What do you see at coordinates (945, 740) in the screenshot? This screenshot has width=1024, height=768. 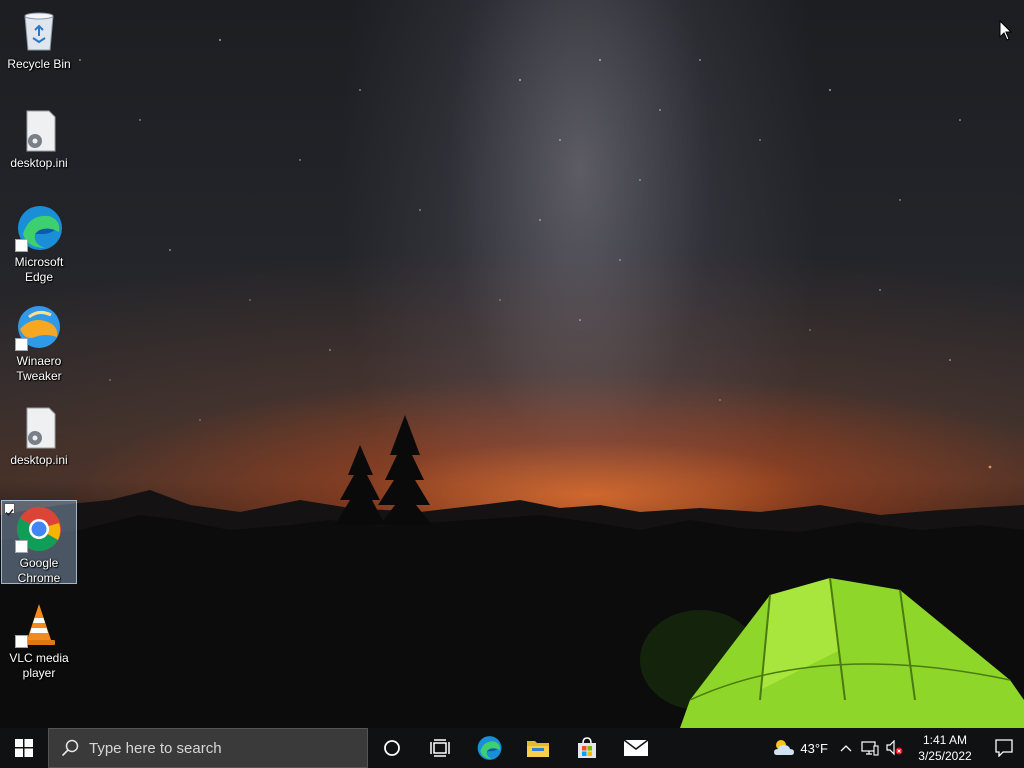 I see `clock-time: 1:41 AM` at bounding box center [945, 740].